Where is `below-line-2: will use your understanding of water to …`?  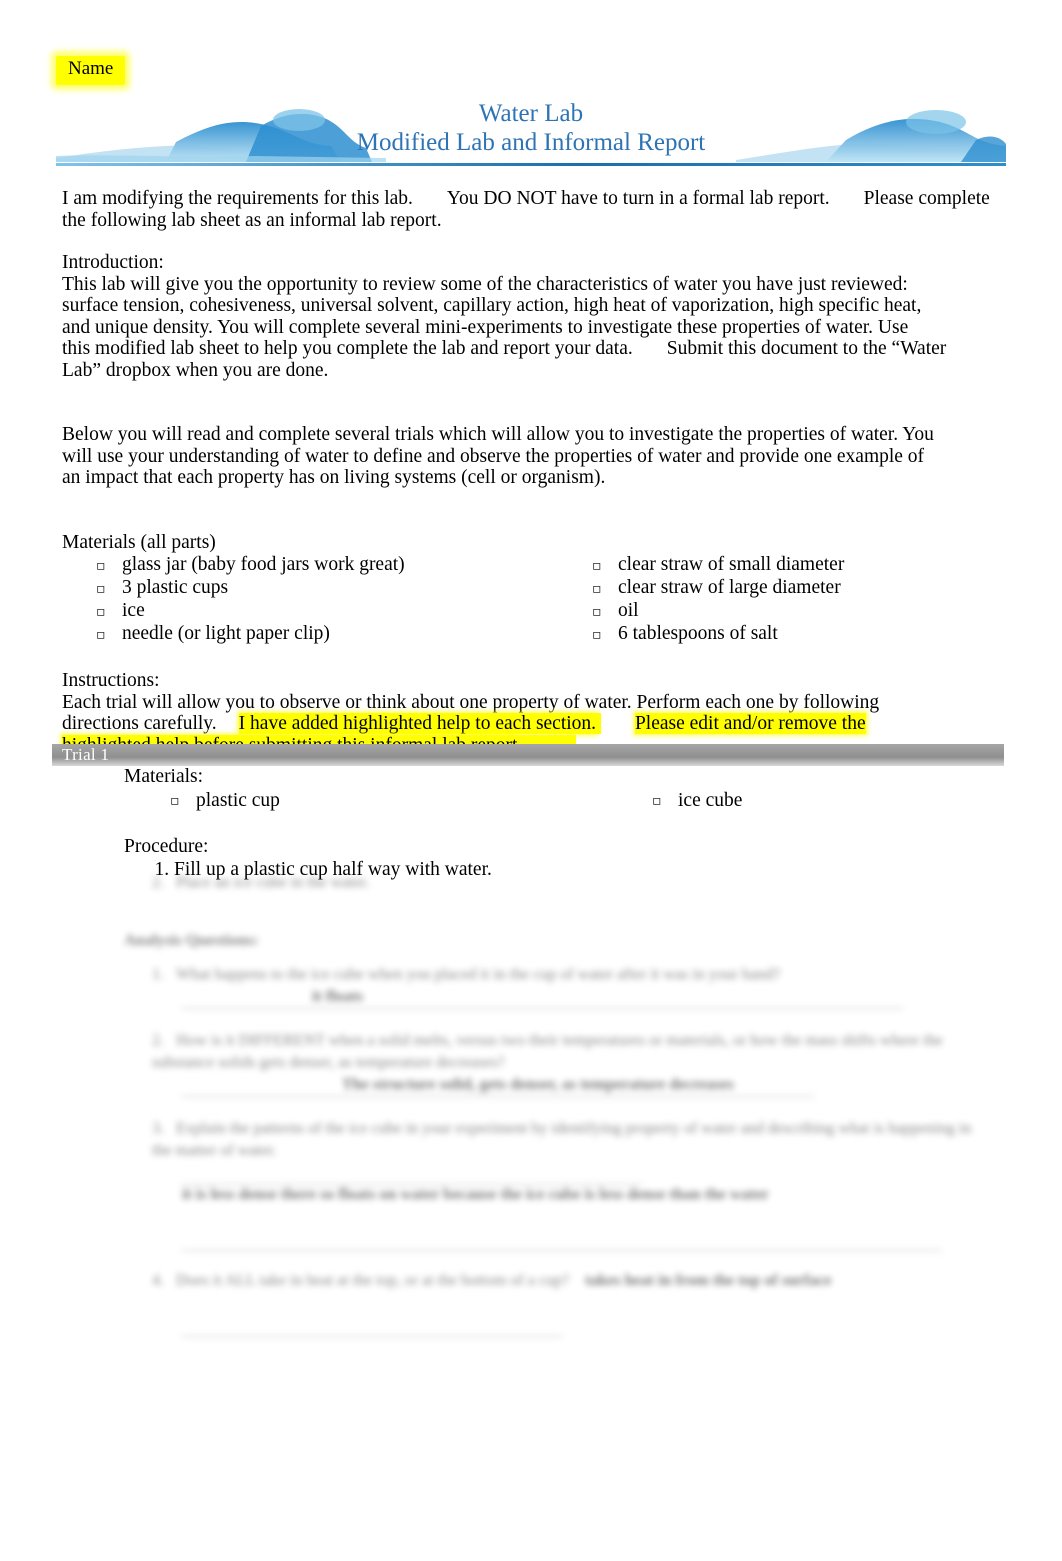
below-line-2: will use your understanding of water to … is located at coordinates (493, 456).